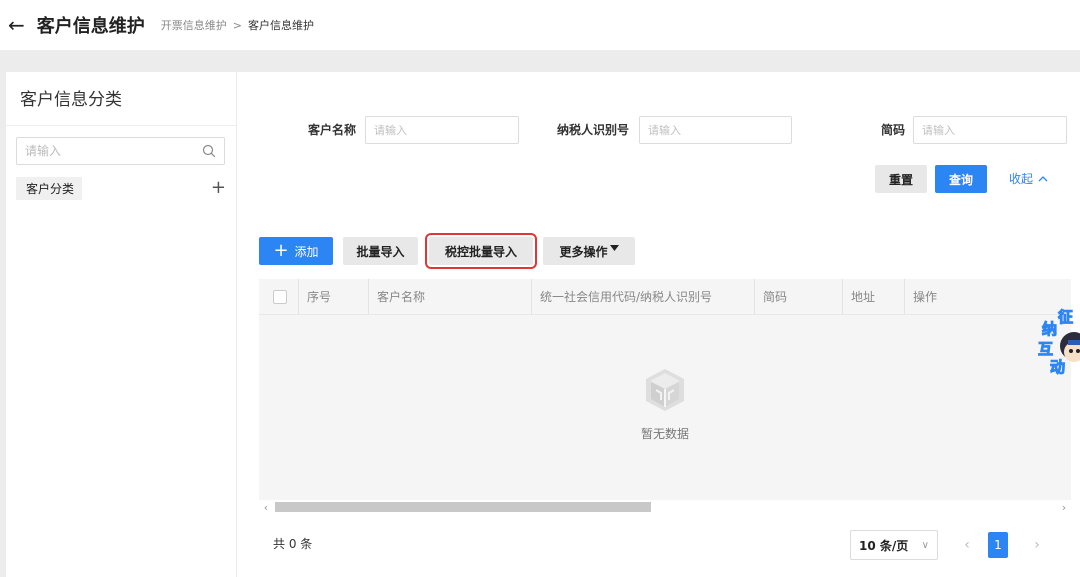 The image size is (1080, 577). Describe the element at coordinates (1057, 367) in the screenshot. I see `assistant-char-4: 动` at that location.